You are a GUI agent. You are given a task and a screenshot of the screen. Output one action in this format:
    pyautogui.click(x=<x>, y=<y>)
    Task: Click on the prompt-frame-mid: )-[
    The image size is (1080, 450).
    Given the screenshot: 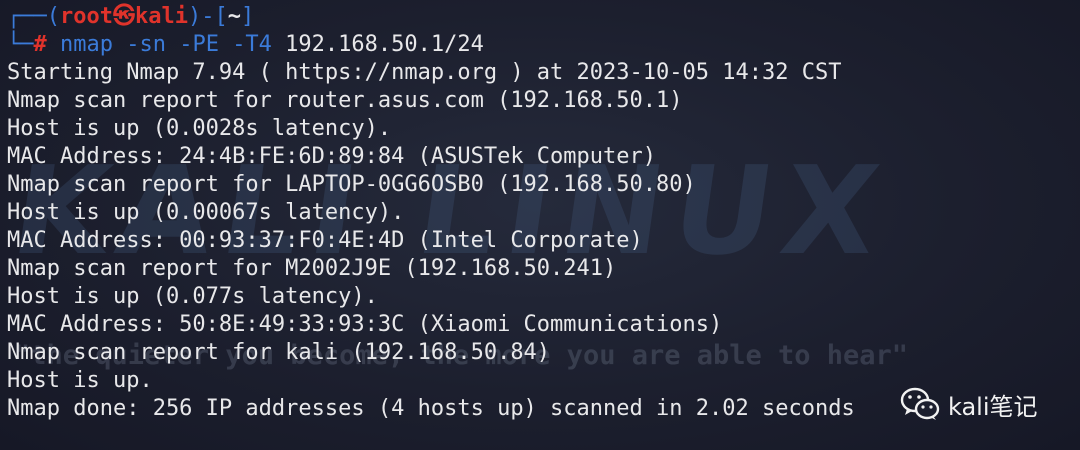 What is the action you would take?
    pyautogui.click(x=207, y=16)
    